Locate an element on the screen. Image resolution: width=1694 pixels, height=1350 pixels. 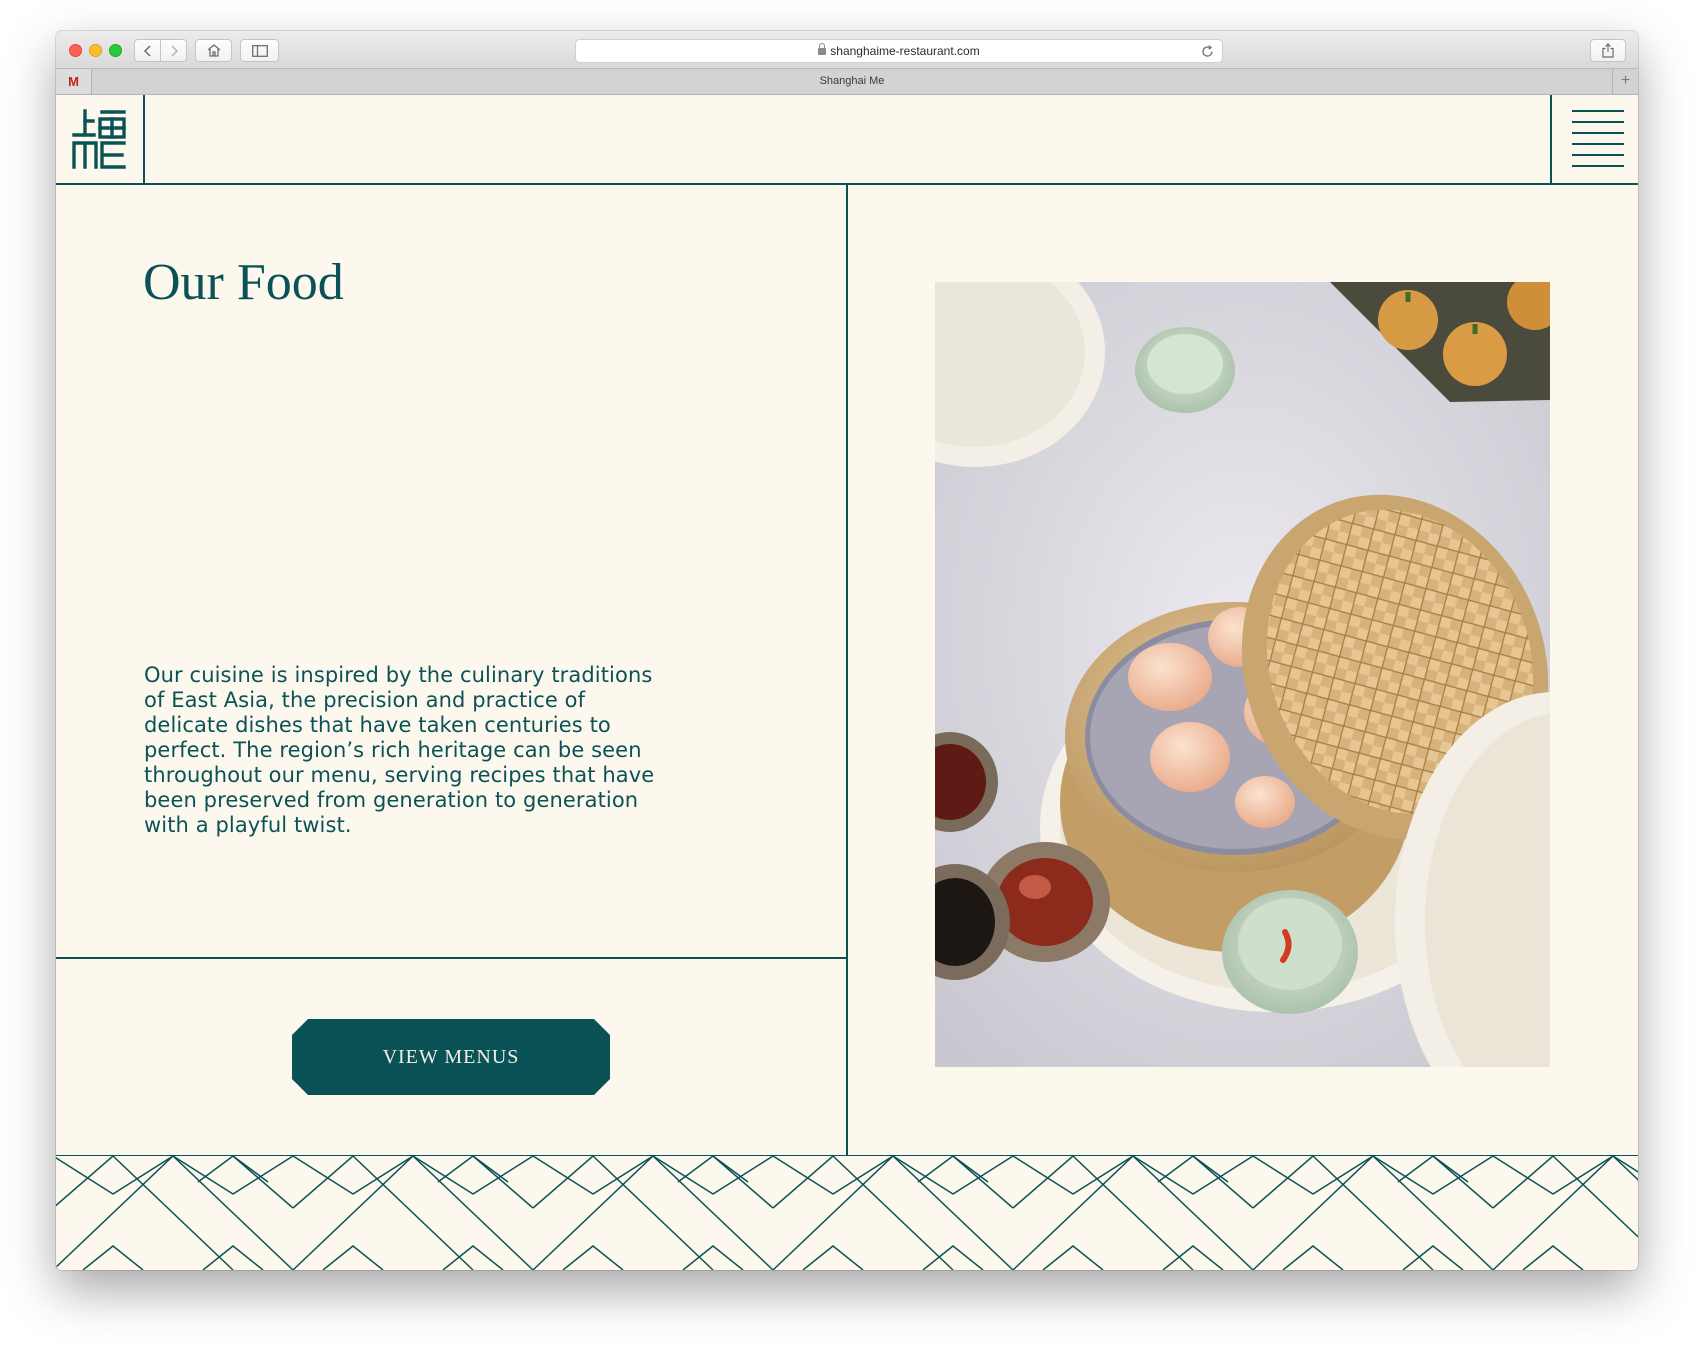
new-tab-button: + is located at coordinates (1625, 81).